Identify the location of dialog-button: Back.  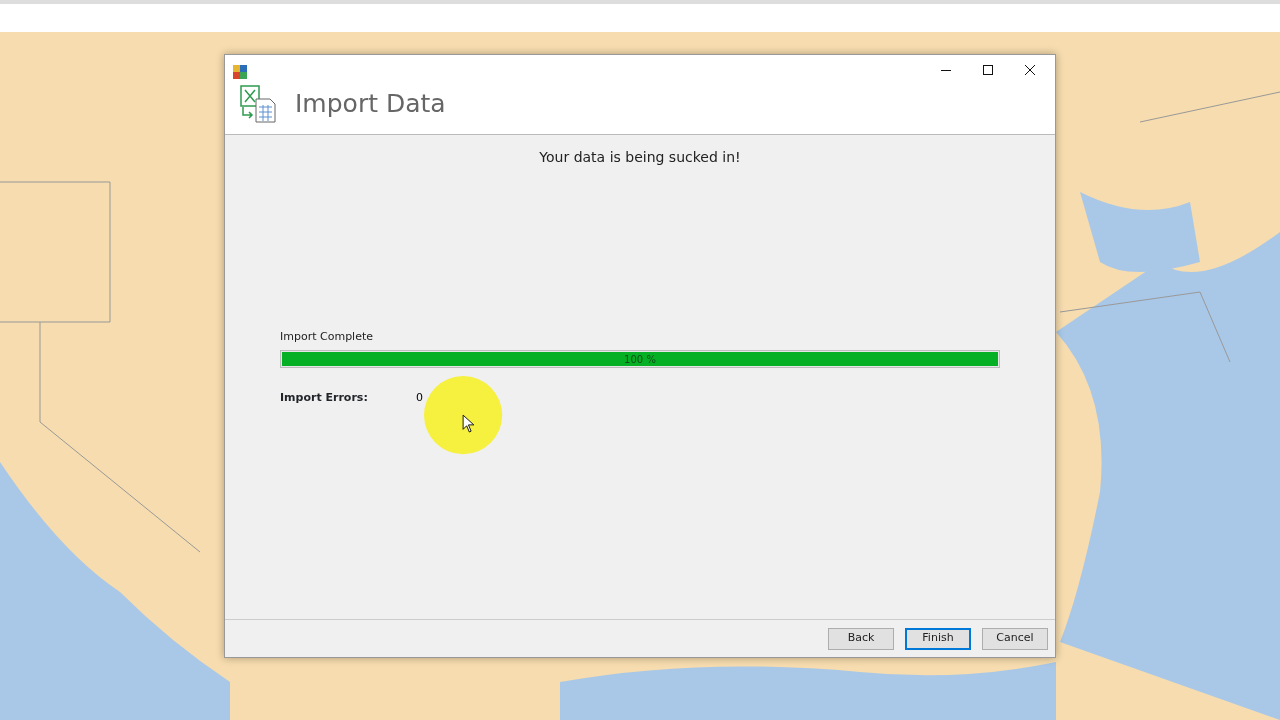
(861, 638).